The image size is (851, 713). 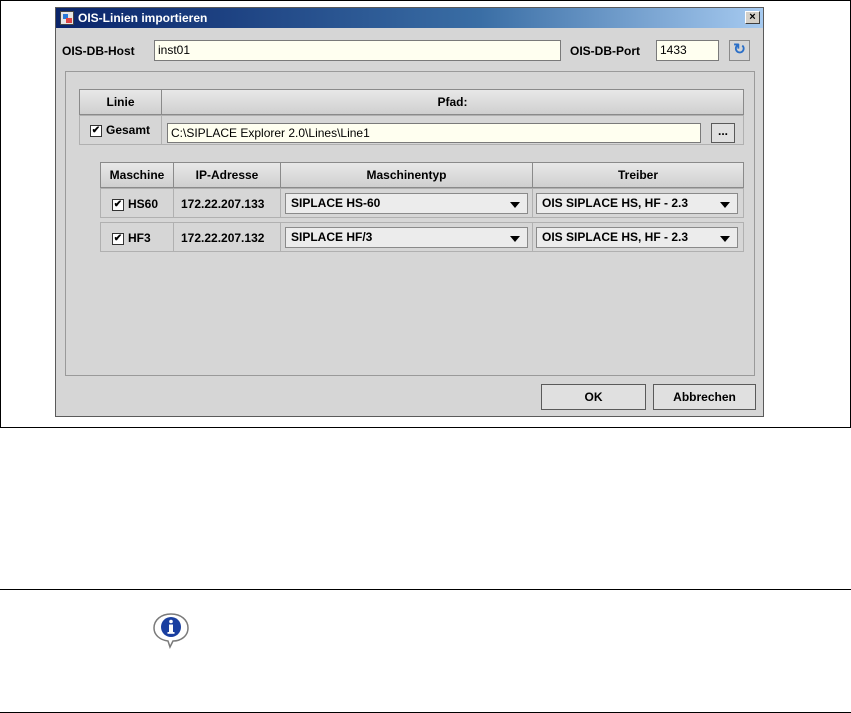 I want to click on machine-name: HF3, so click(x=139, y=238).